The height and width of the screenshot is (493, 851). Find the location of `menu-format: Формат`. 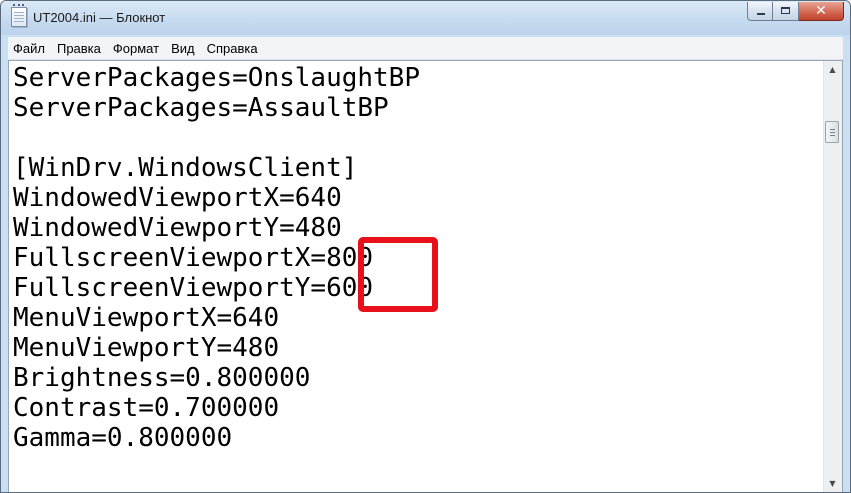

menu-format: Формат is located at coordinates (136, 48).